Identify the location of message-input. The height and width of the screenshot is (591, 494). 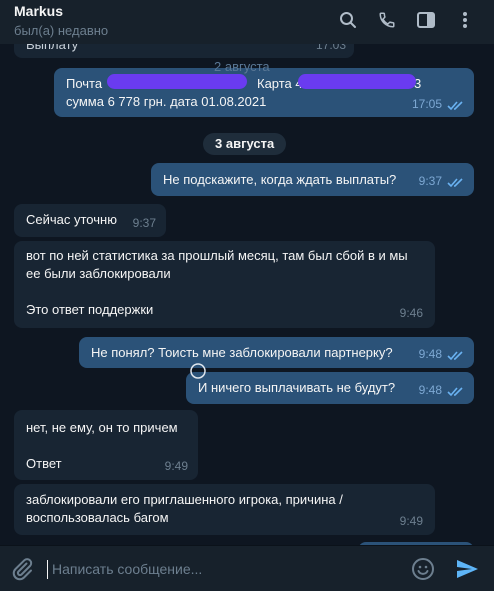
(217, 569).